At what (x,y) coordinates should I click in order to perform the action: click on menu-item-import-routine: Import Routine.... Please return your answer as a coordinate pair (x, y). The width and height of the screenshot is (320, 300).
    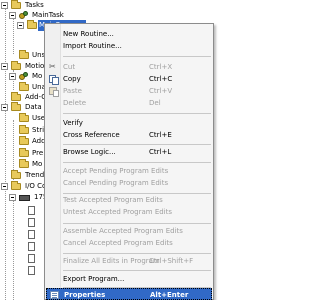
    Looking at the image, I should click on (129, 46).